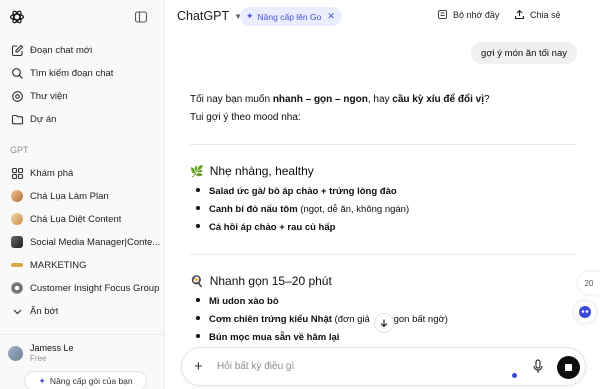 This screenshot has height=389, width=600. I want to click on sidebar-item-label: Tìm kiếm đoạn chat, so click(72, 73).